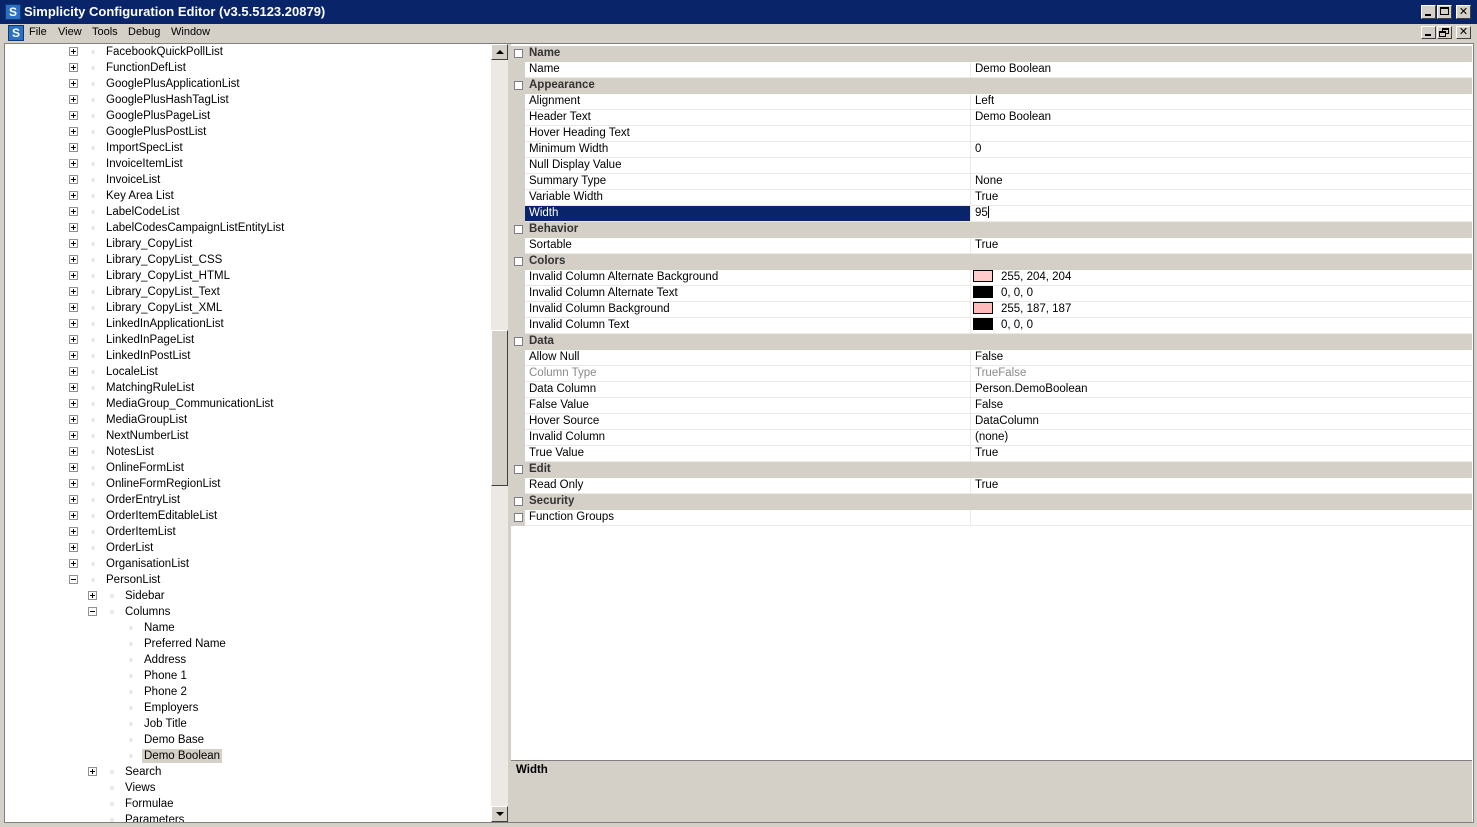 The height and width of the screenshot is (827, 1477). Describe the element at coordinates (248, 132) in the screenshot. I see `tree-node: GooglePlusPostList` at that location.